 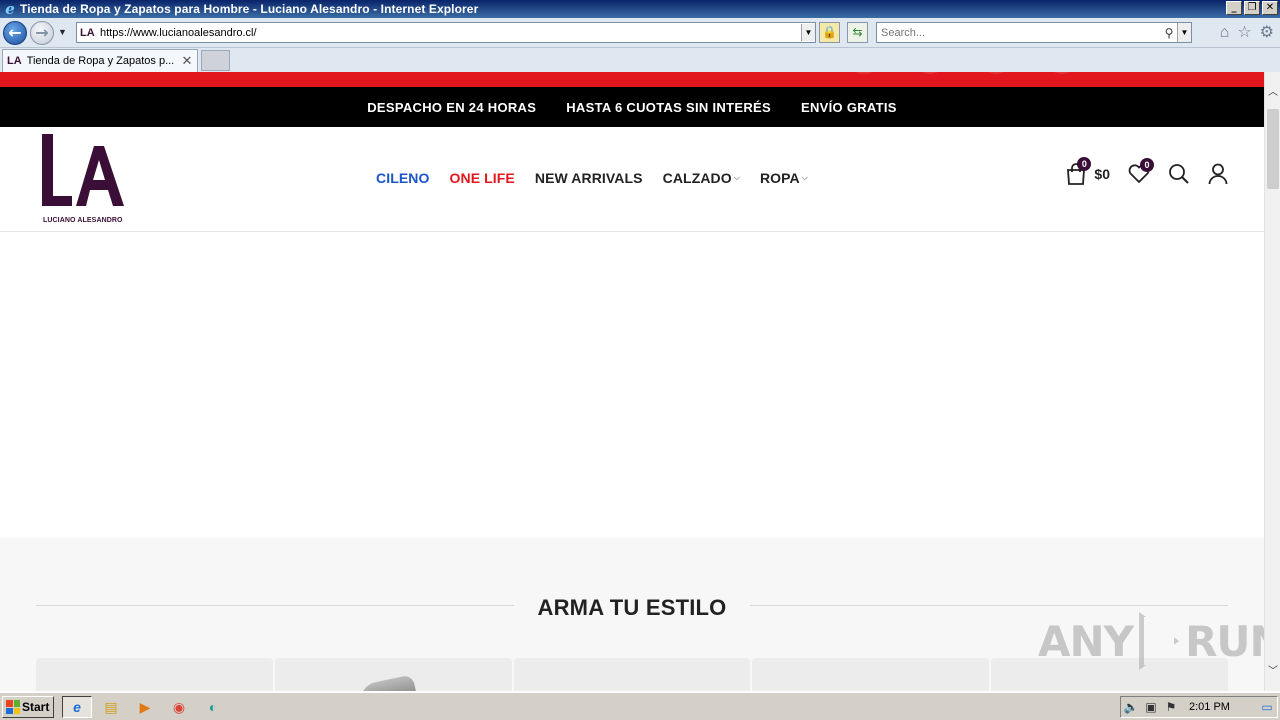 I want to click on system-tray: 🔈 ▣ ⚑ 2:01 PM ▭, so click(x=1199, y=707).